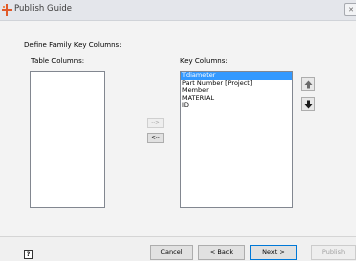 This screenshot has width=356, height=261. Describe the element at coordinates (204, 61) in the screenshot. I see `key-columns-label: Key Columns:` at that location.